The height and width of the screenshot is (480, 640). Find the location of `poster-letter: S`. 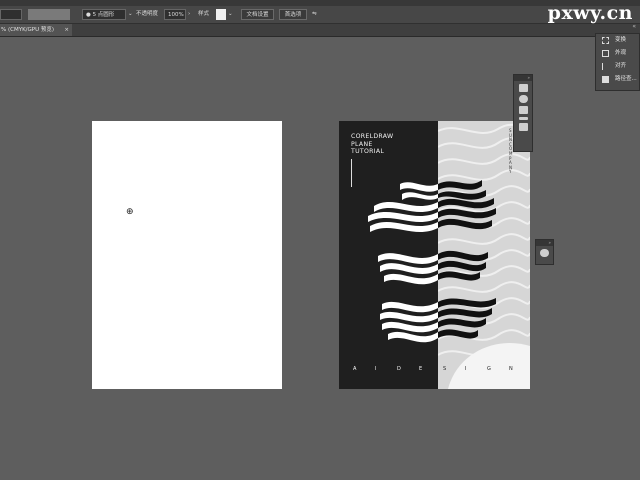

poster-letter: S is located at coordinates (445, 369).